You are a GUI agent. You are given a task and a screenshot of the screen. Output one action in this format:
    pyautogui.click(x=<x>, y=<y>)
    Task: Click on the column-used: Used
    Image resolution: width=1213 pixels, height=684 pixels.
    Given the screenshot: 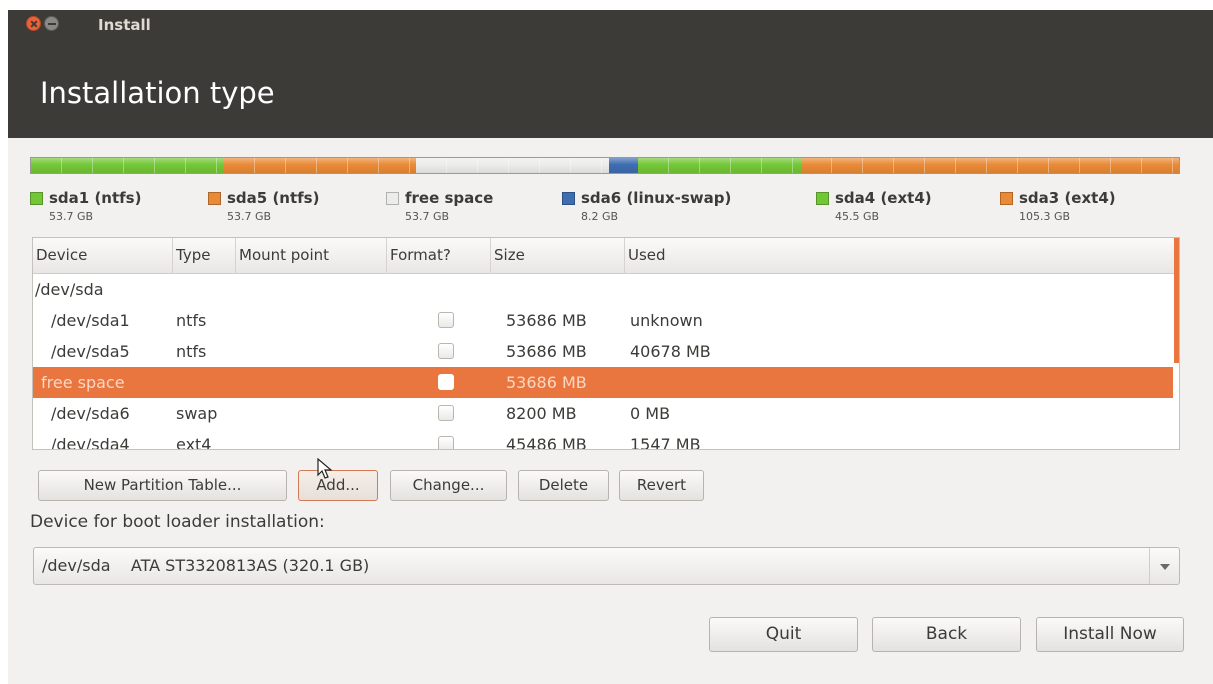 What is the action you would take?
    pyautogui.click(x=900, y=256)
    